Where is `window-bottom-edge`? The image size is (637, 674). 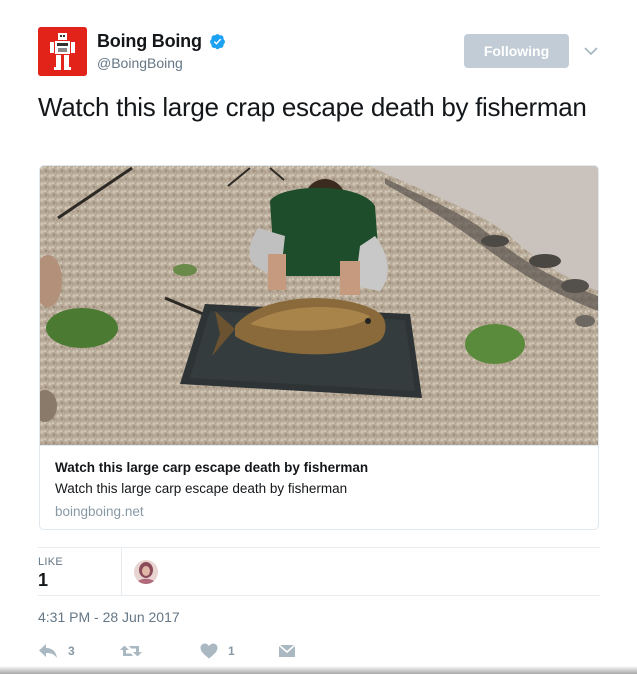 window-bottom-edge is located at coordinates (318, 670).